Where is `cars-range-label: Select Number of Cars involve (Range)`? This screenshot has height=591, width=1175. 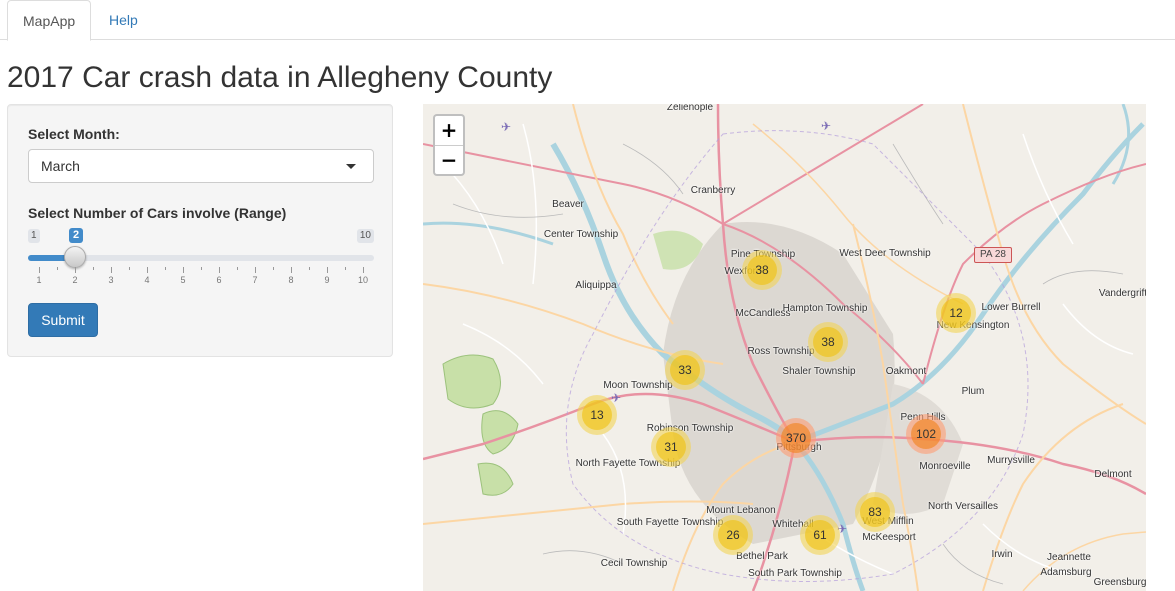
cars-range-label: Select Number of Cars involve (Range) is located at coordinates (157, 213).